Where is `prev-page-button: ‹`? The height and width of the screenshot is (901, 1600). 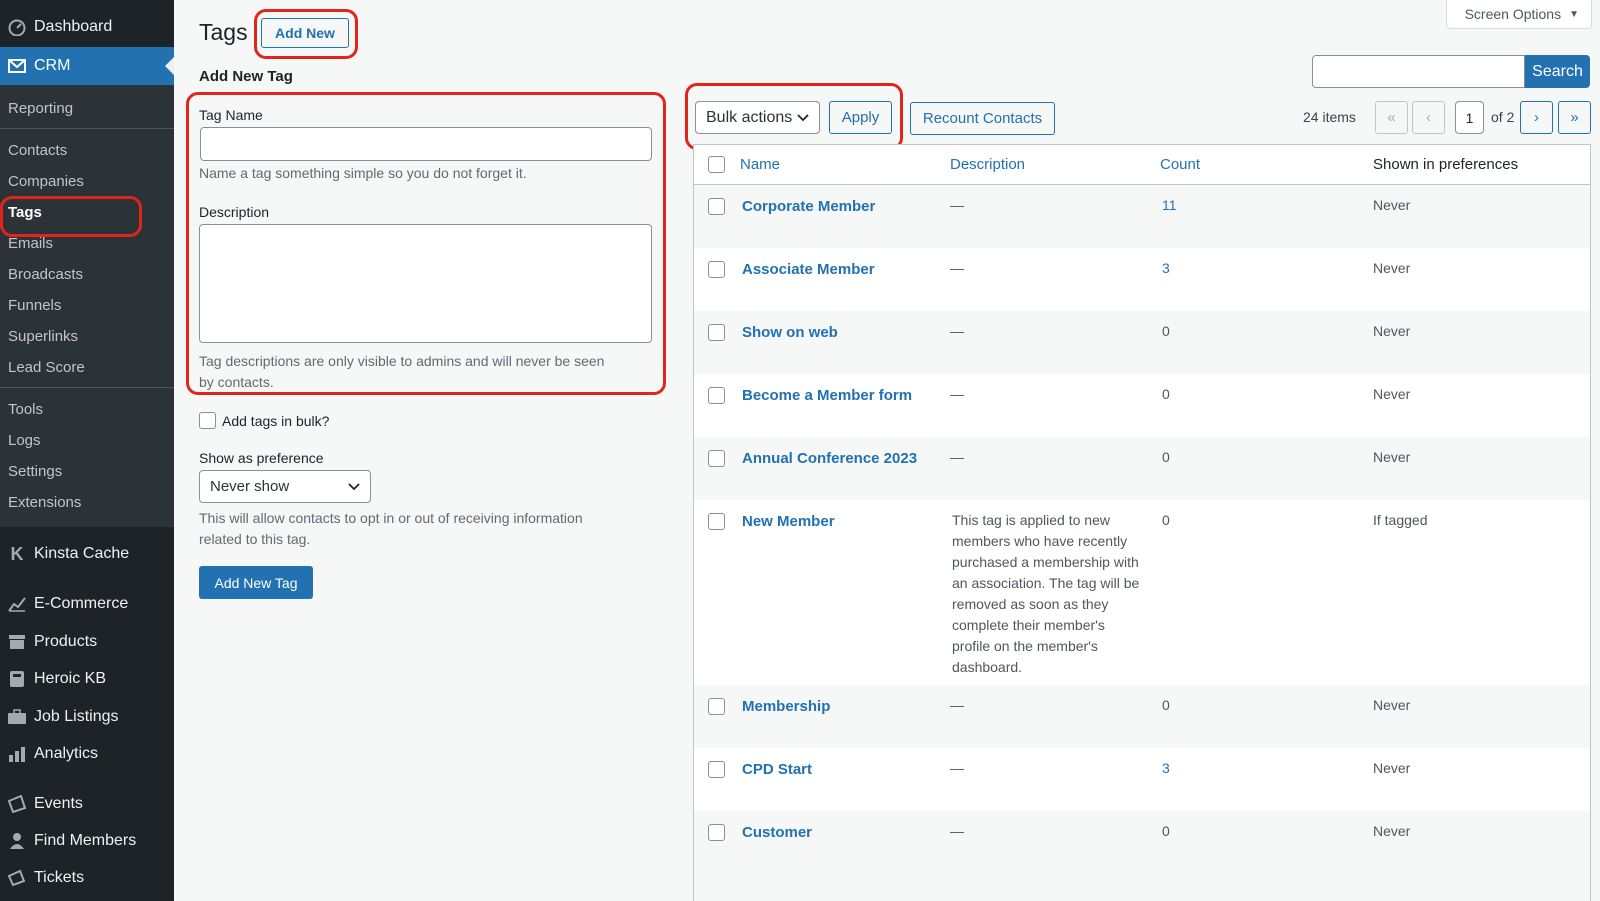
prev-page-button: ‹ is located at coordinates (1428, 117).